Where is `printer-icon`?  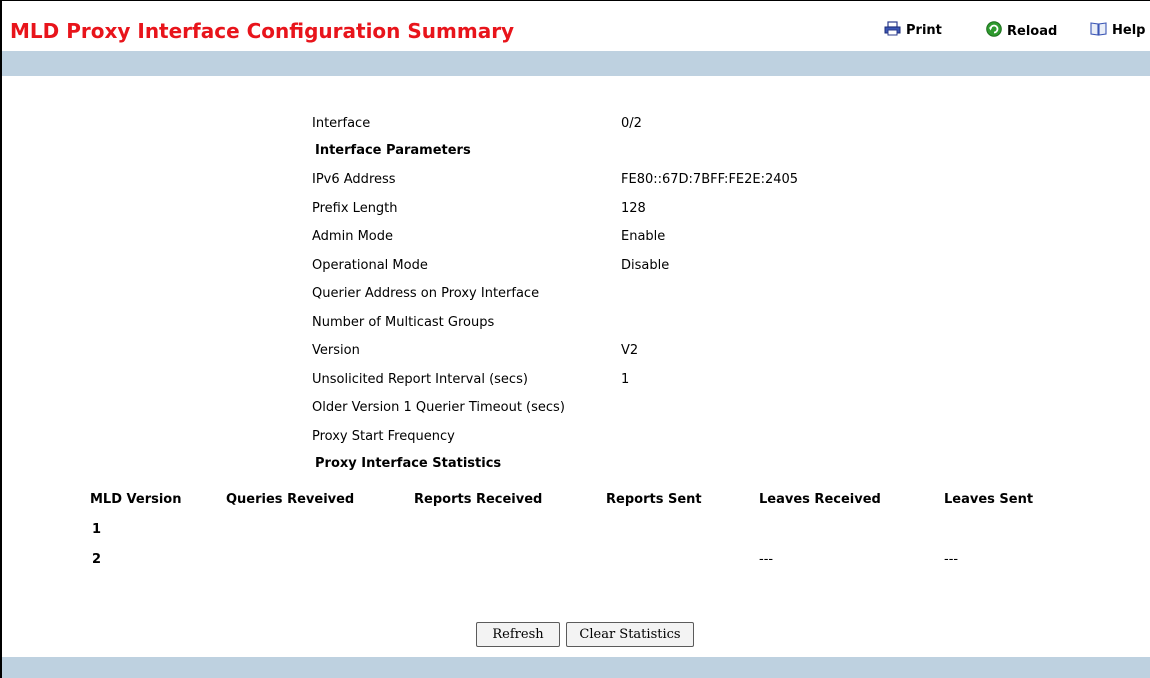 printer-icon is located at coordinates (892, 30).